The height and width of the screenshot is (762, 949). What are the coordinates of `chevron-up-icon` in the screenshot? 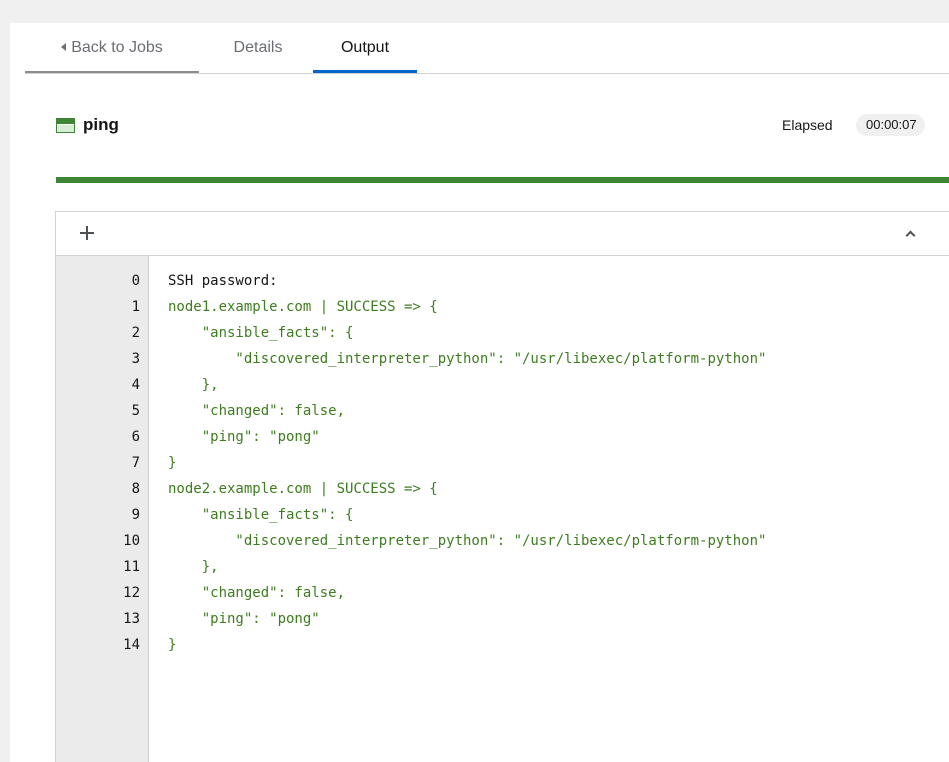 It's located at (911, 234).